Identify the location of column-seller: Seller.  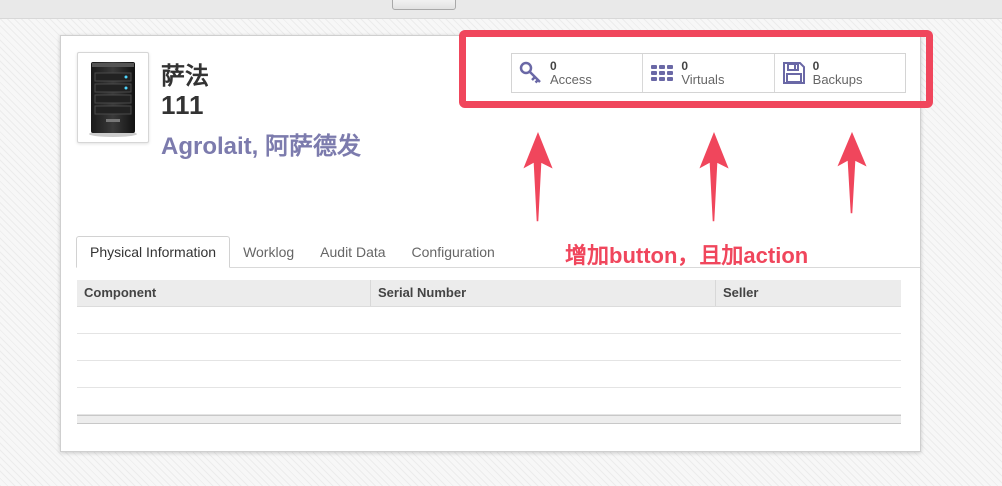
(808, 293).